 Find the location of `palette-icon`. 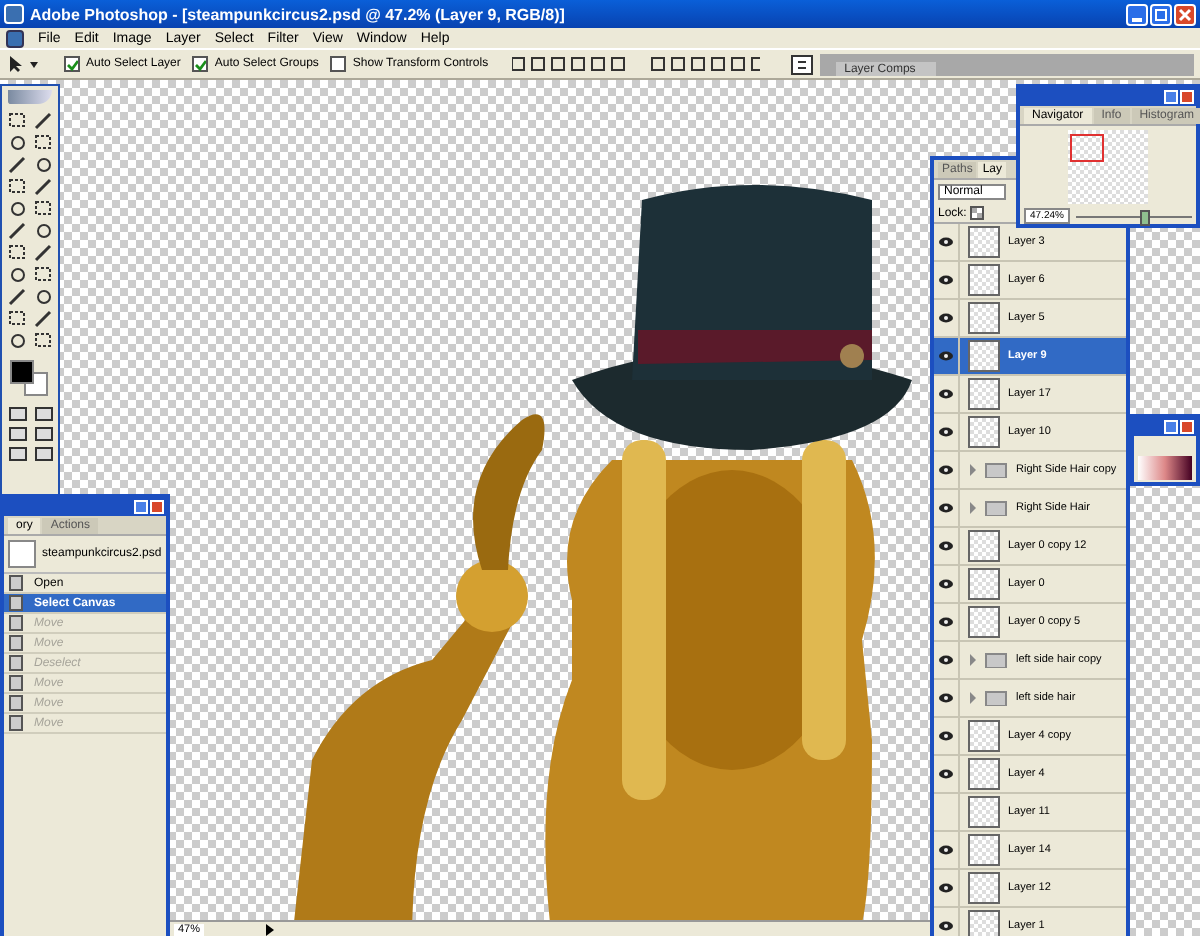

palette-icon is located at coordinates (802, 64).